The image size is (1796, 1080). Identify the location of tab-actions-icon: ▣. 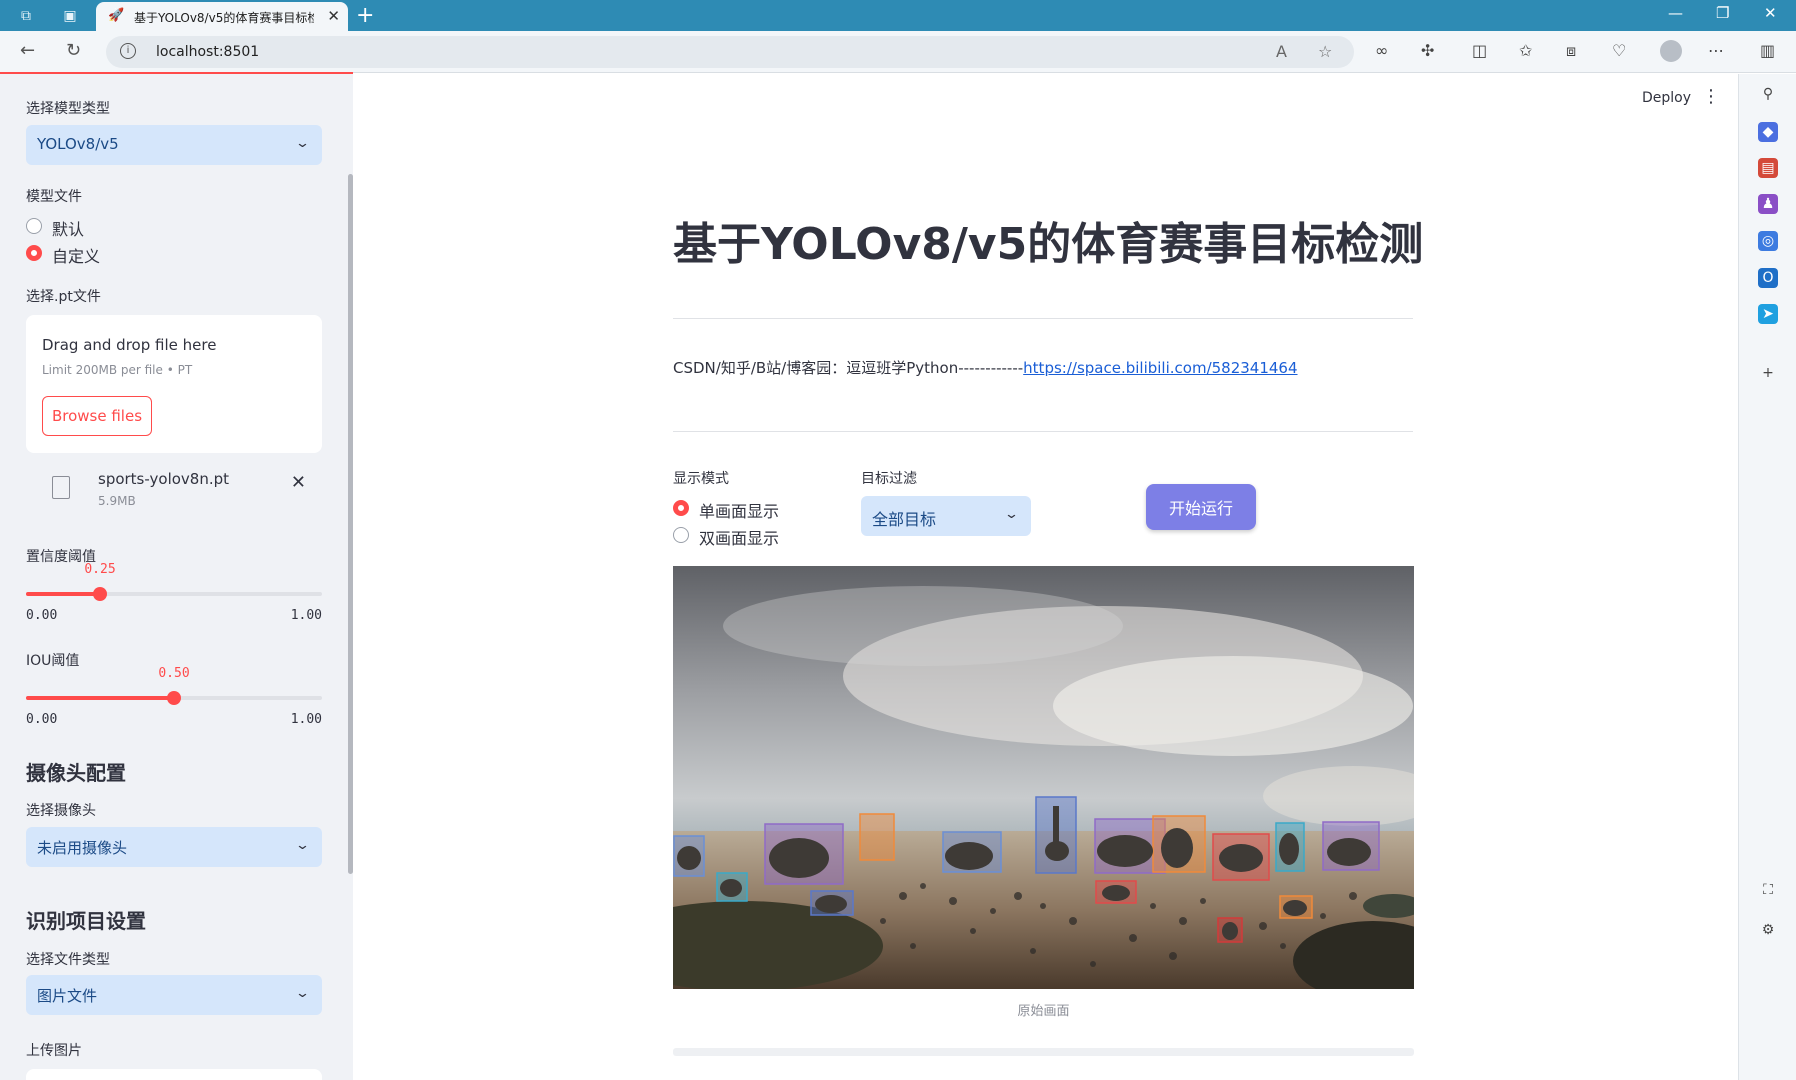
(70, 16).